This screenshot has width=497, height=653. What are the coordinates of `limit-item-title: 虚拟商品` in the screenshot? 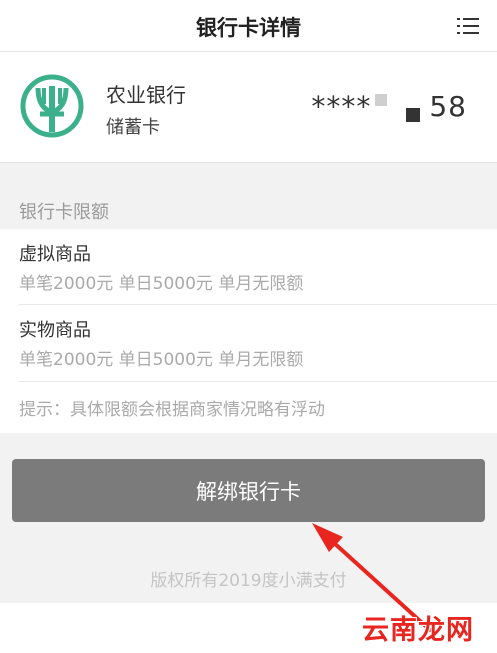 It's located at (55, 254).